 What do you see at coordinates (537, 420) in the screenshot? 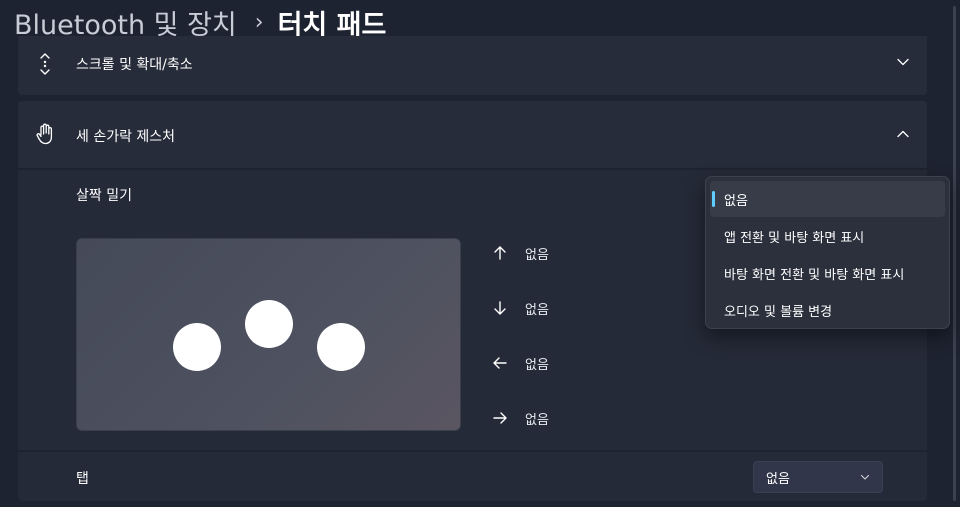
I see `swipe-right-value: 없음` at bounding box center [537, 420].